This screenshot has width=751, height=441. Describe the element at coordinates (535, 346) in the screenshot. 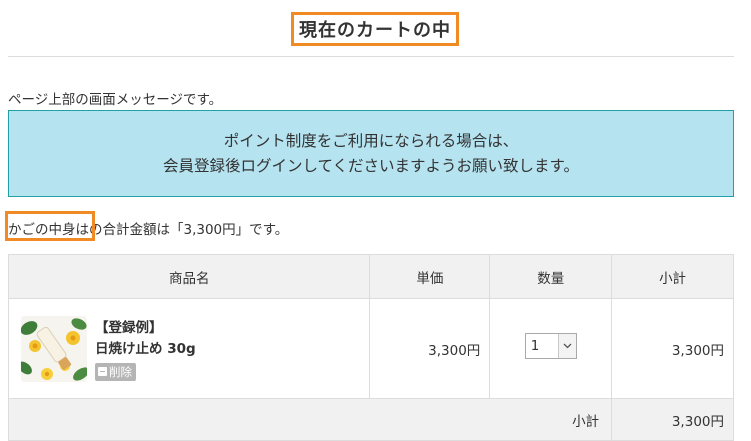

I see `quantity-value: 1` at that location.